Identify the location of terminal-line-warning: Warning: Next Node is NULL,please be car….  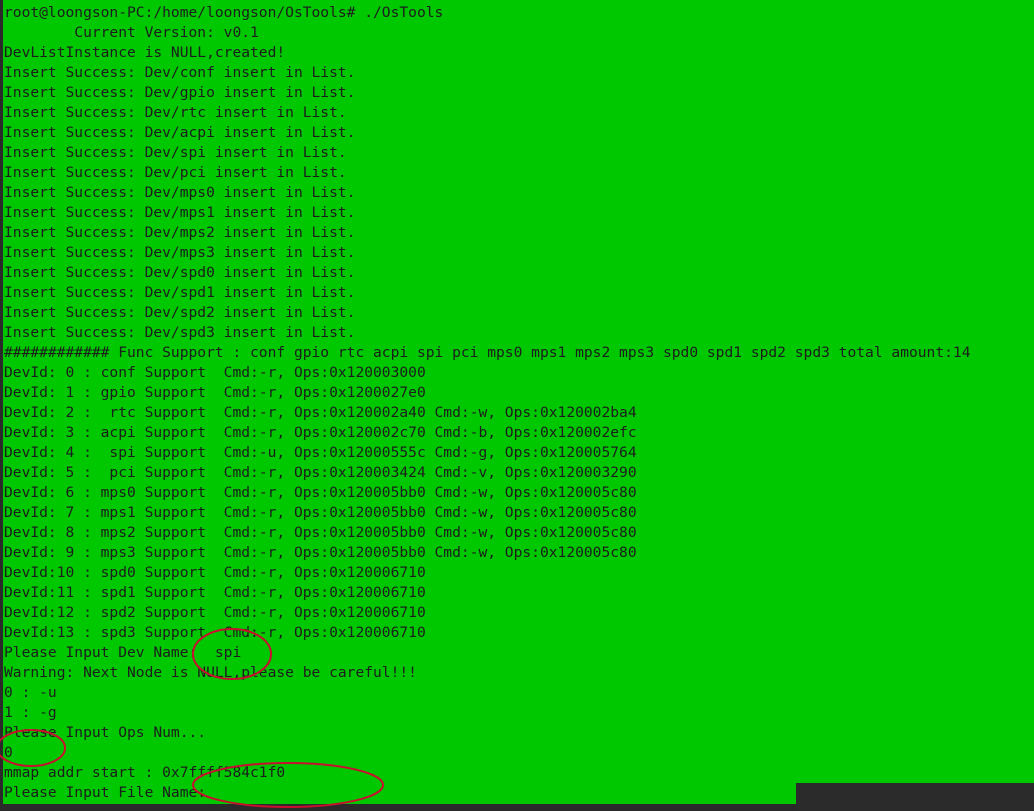
(210, 672).